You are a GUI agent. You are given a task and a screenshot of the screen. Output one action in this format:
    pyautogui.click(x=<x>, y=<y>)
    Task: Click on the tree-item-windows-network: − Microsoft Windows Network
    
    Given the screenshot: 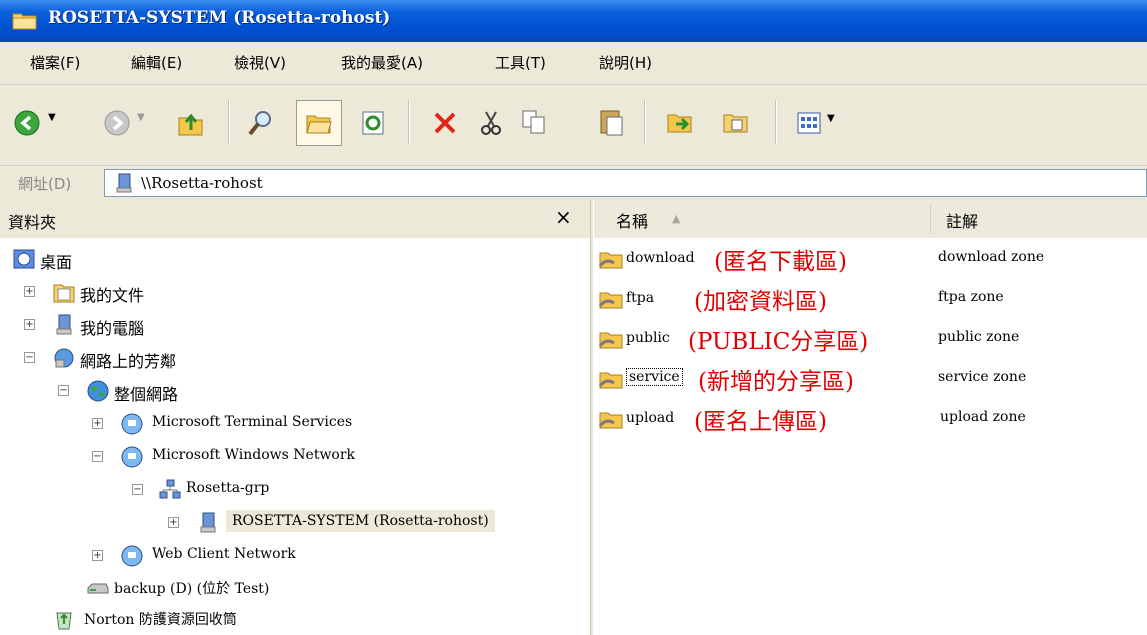 What is the action you would take?
    pyautogui.click(x=295, y=458)
    